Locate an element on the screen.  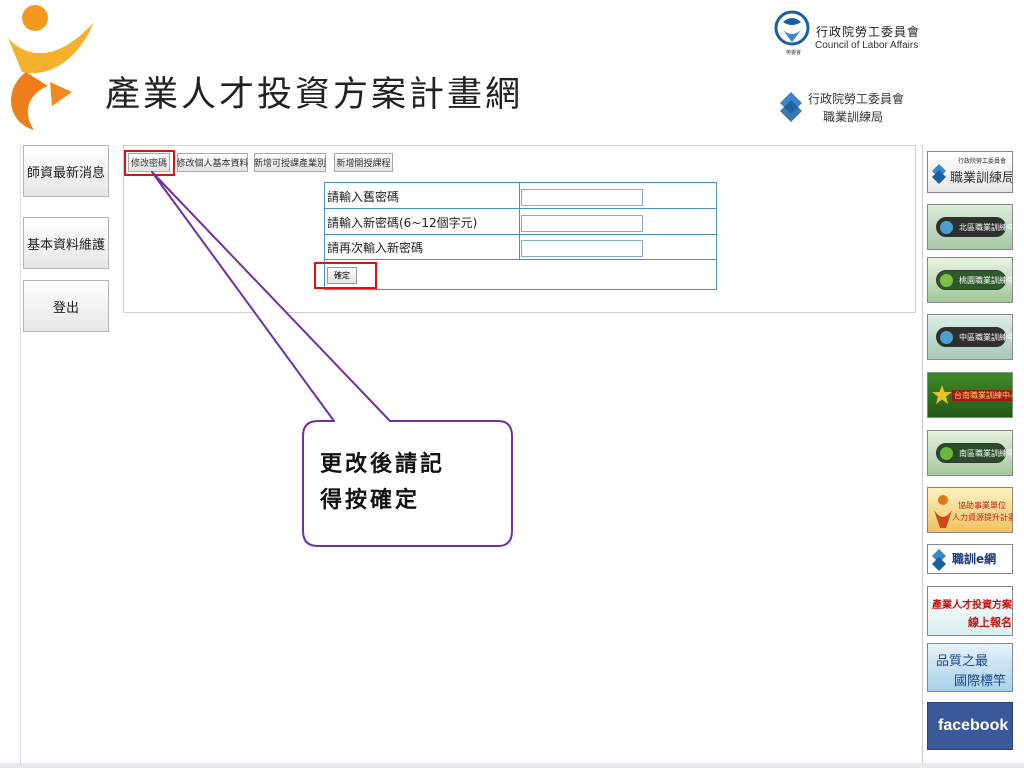
banner-line2: 人力資源提升計畫 is located at coordinates (982, 517).